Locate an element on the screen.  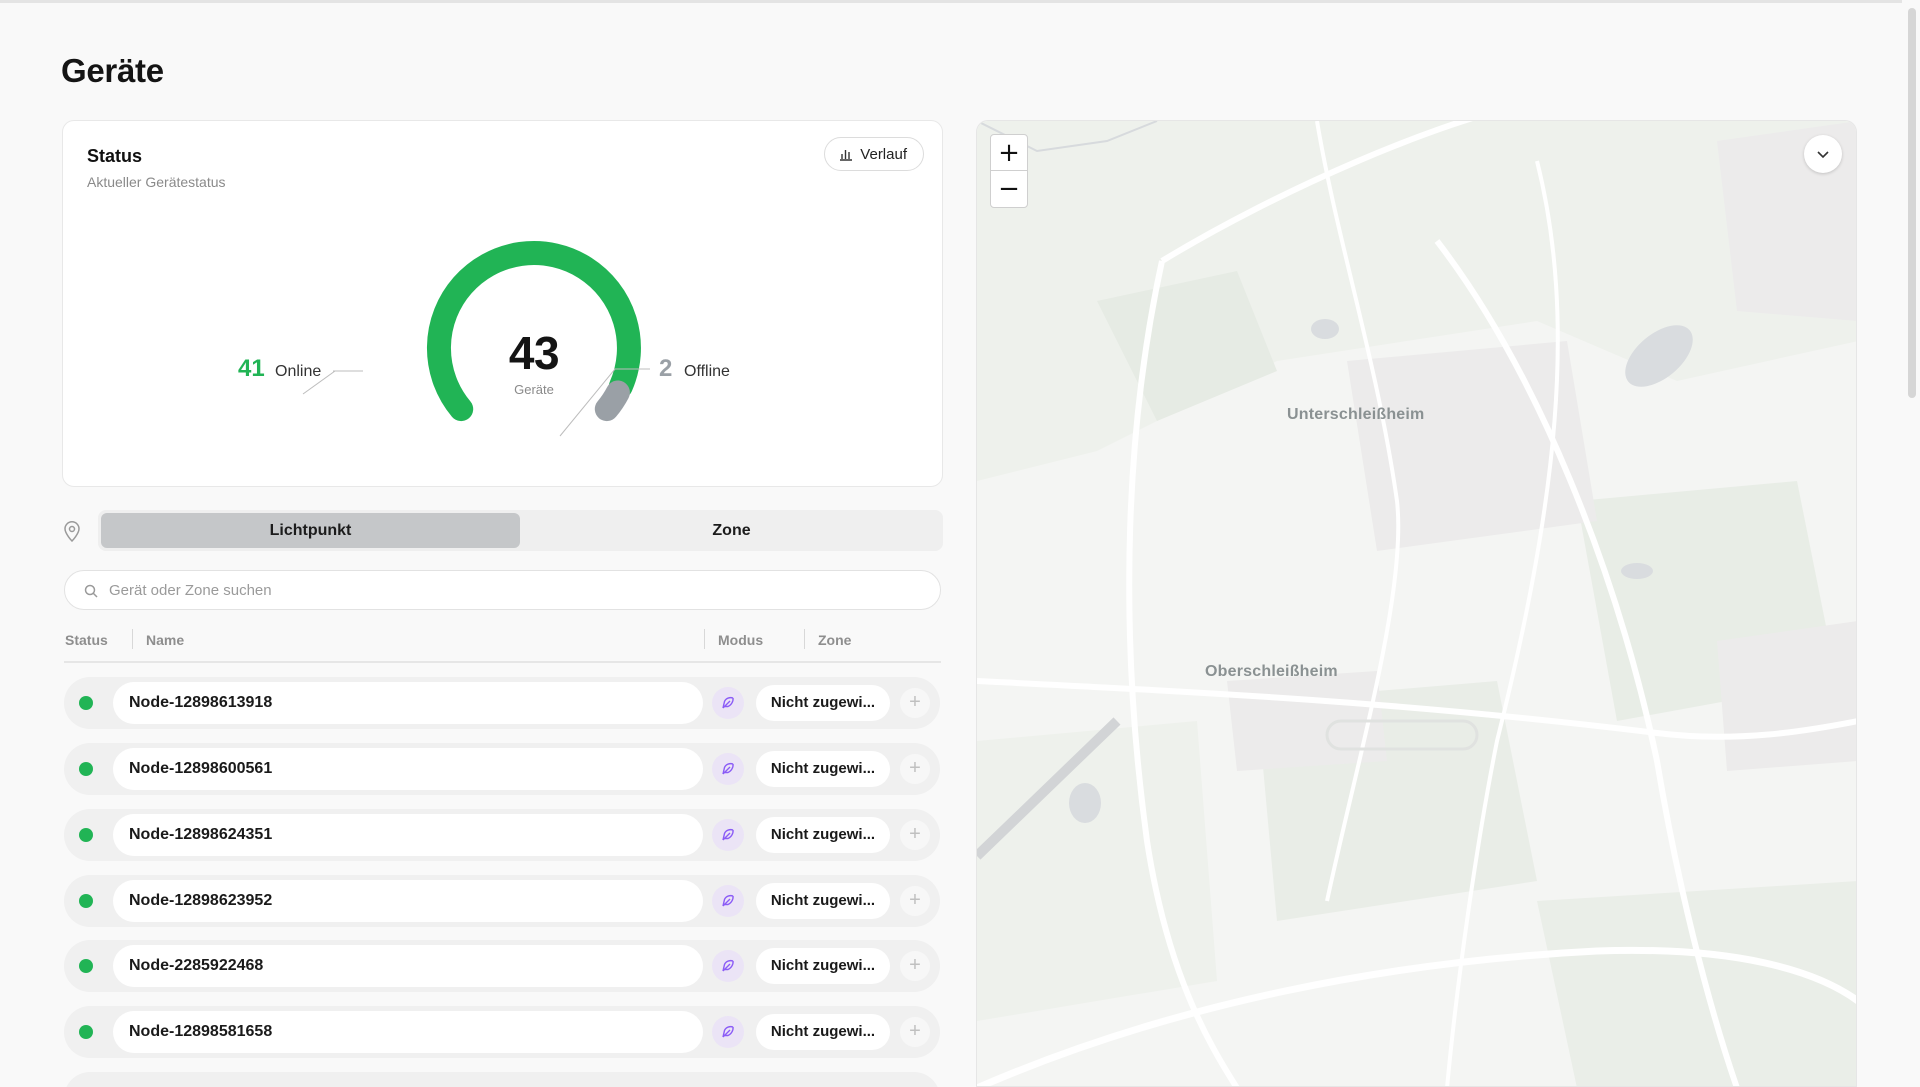
table-row: Node-2285922468 Nicht zugewi... + is located at coordinates (502, 966).